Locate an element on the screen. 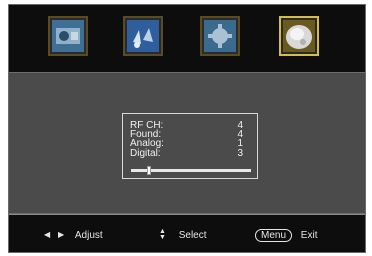  sound-tab is located at coordinates (143, 36).